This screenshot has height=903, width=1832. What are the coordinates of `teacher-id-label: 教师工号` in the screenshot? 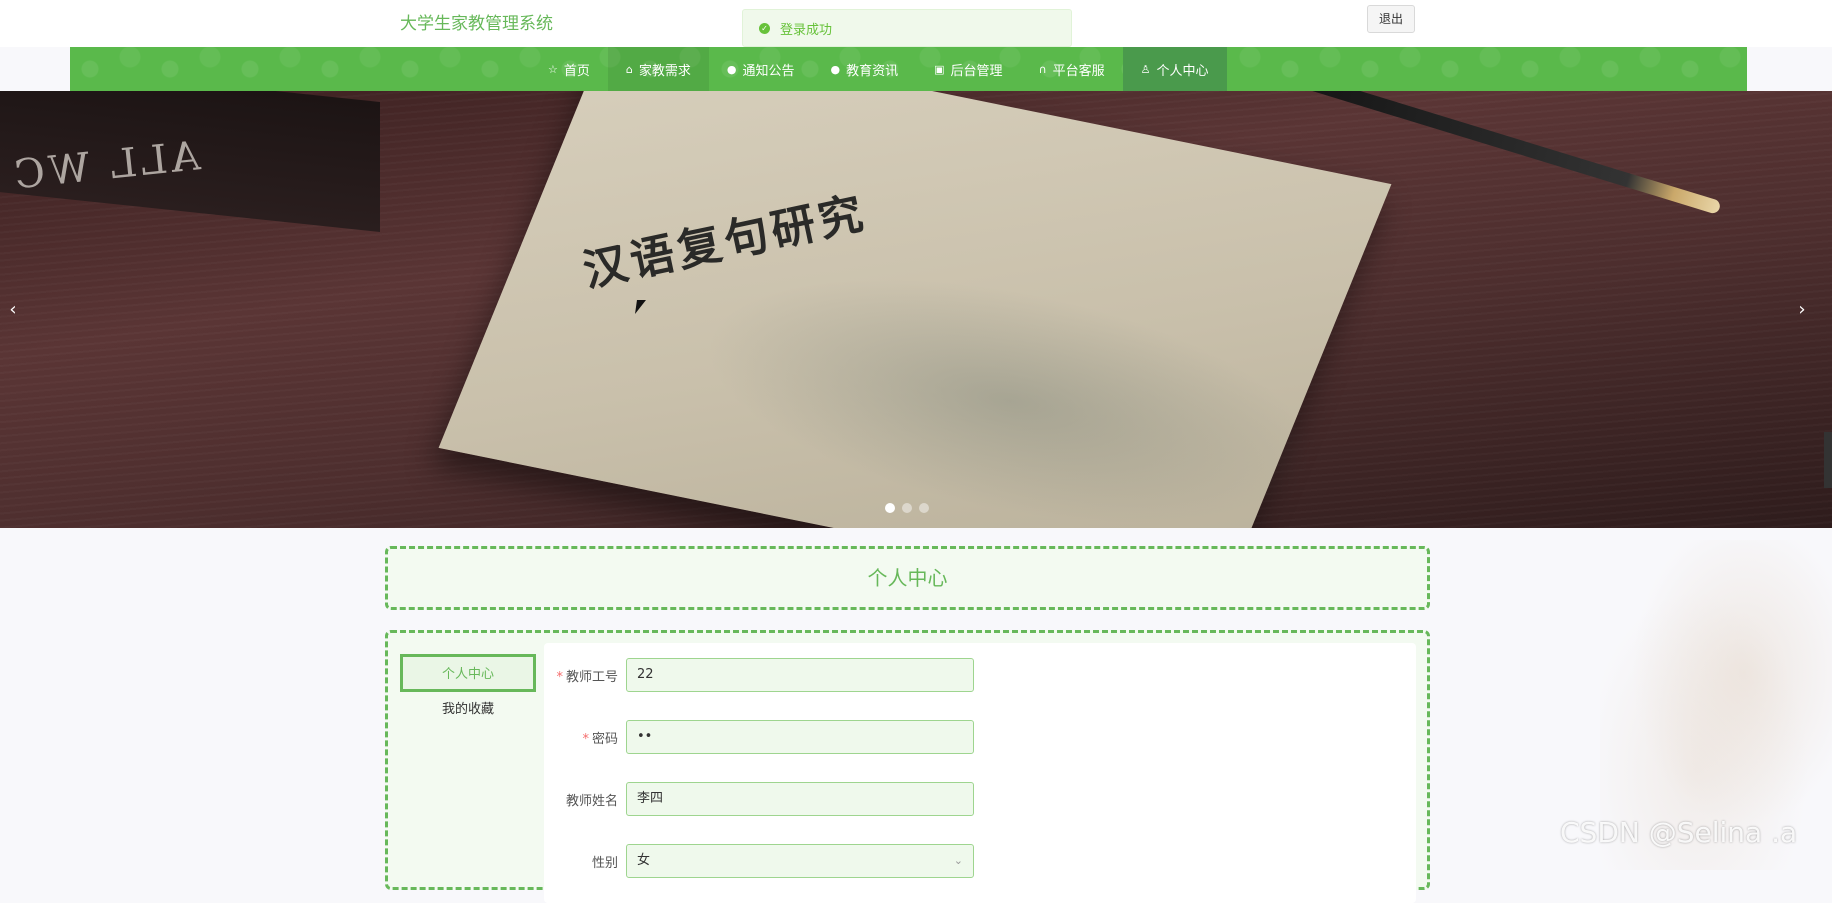 It's located at (591, 677).